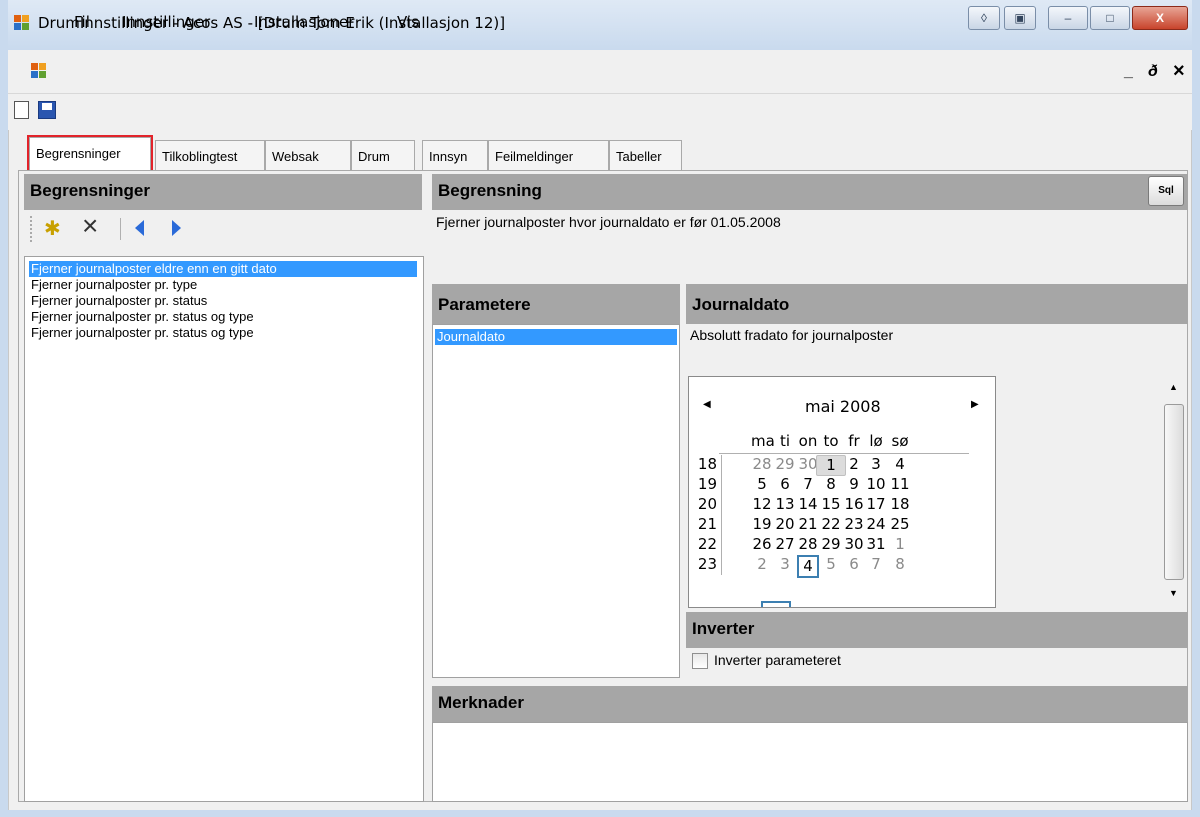 This screenshot has height=817, width=1200. I want to click on calendar-day-header: sø, so click(900, 441).